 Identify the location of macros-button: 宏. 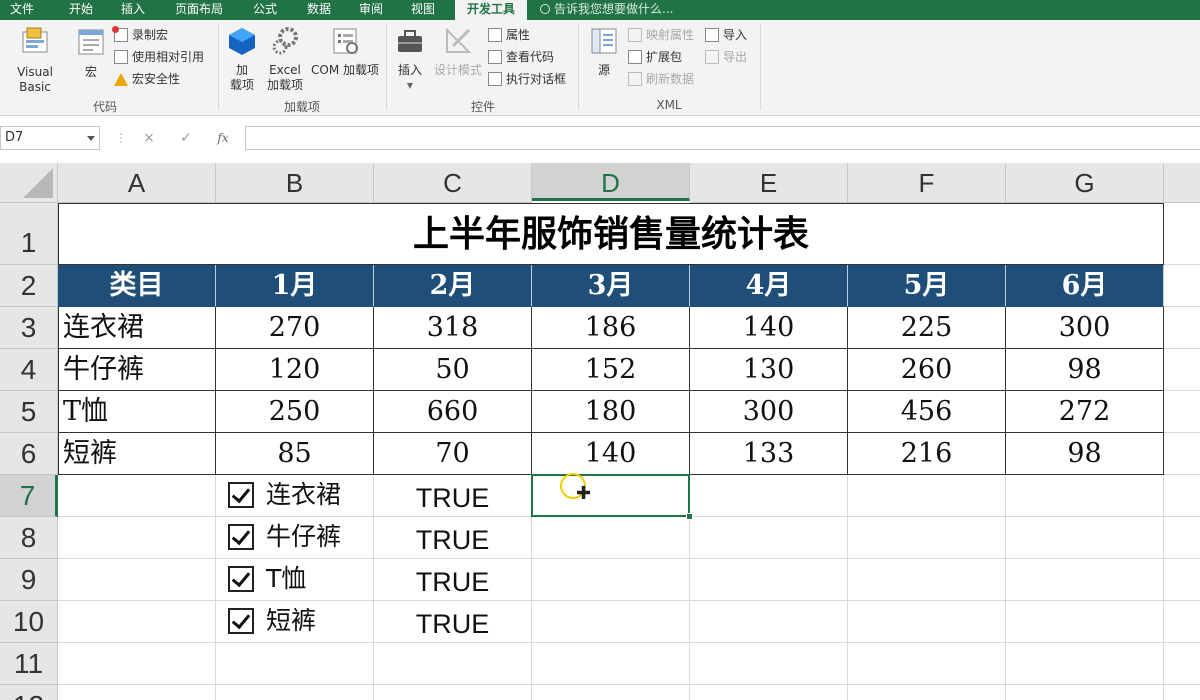
(91, 53).